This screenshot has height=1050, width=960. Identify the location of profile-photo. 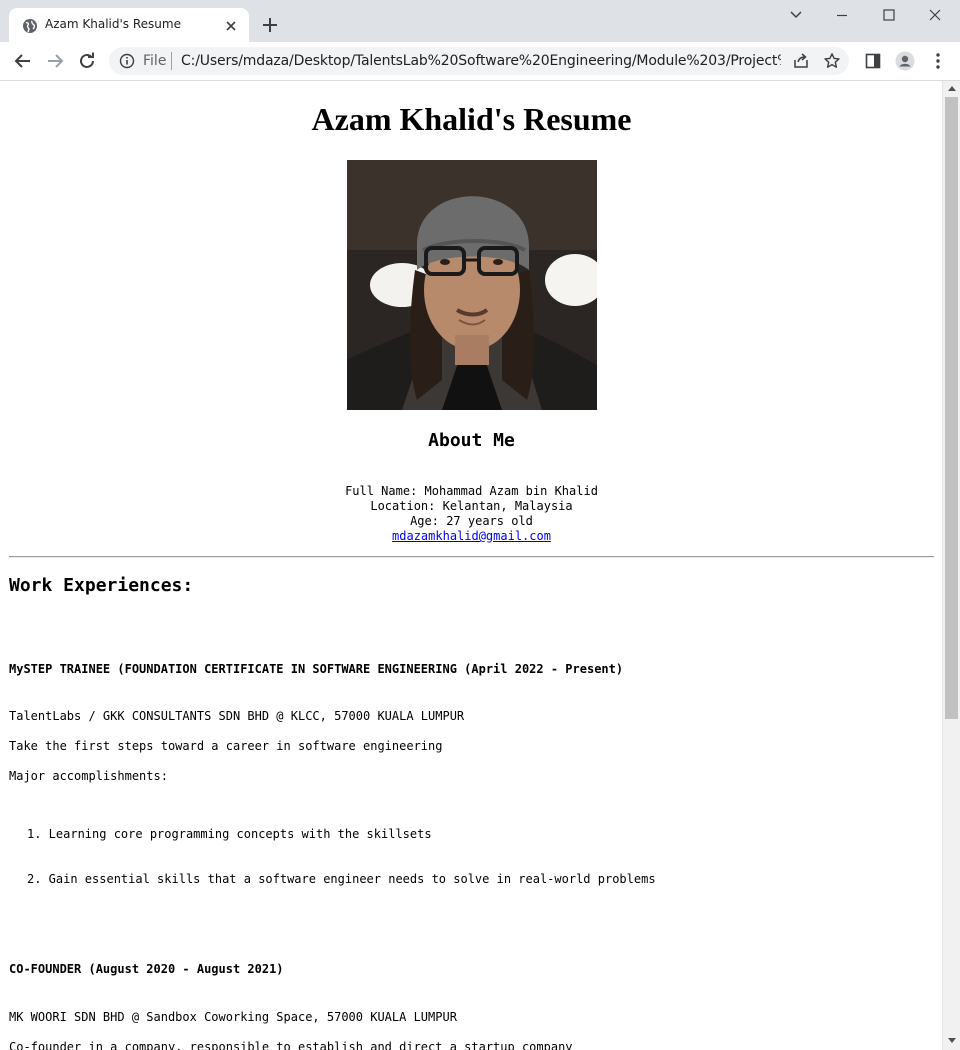
(472, 285).